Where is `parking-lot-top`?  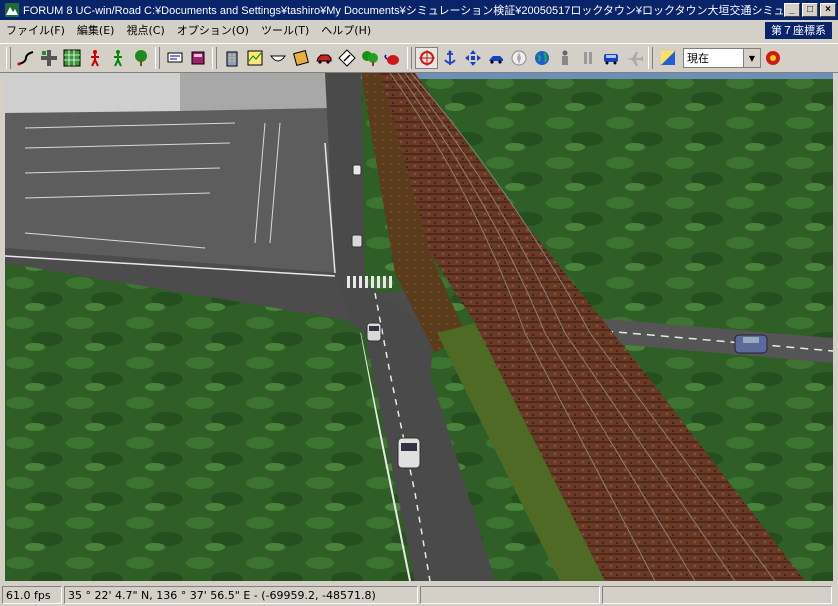
parking-lot-top is located at coordinates (257, 92).